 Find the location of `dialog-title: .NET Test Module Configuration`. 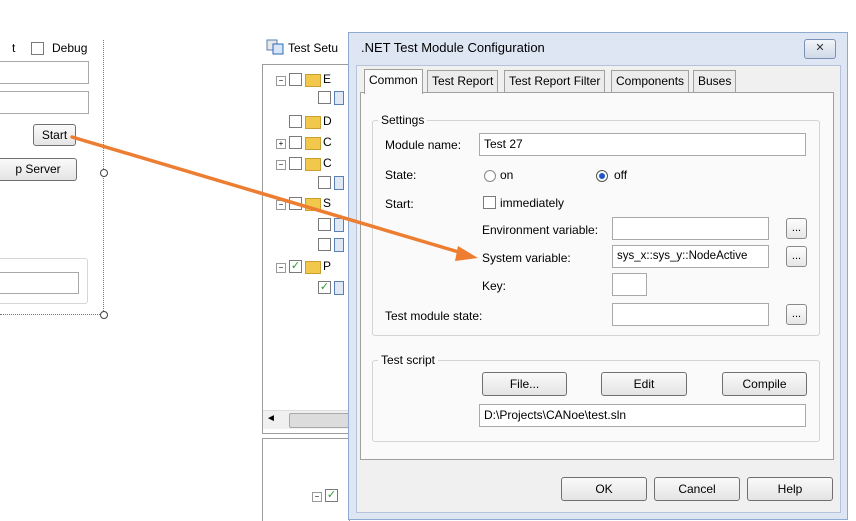

dialog-title: .NET Test Module Configuration is located at coordinates (453, 47).